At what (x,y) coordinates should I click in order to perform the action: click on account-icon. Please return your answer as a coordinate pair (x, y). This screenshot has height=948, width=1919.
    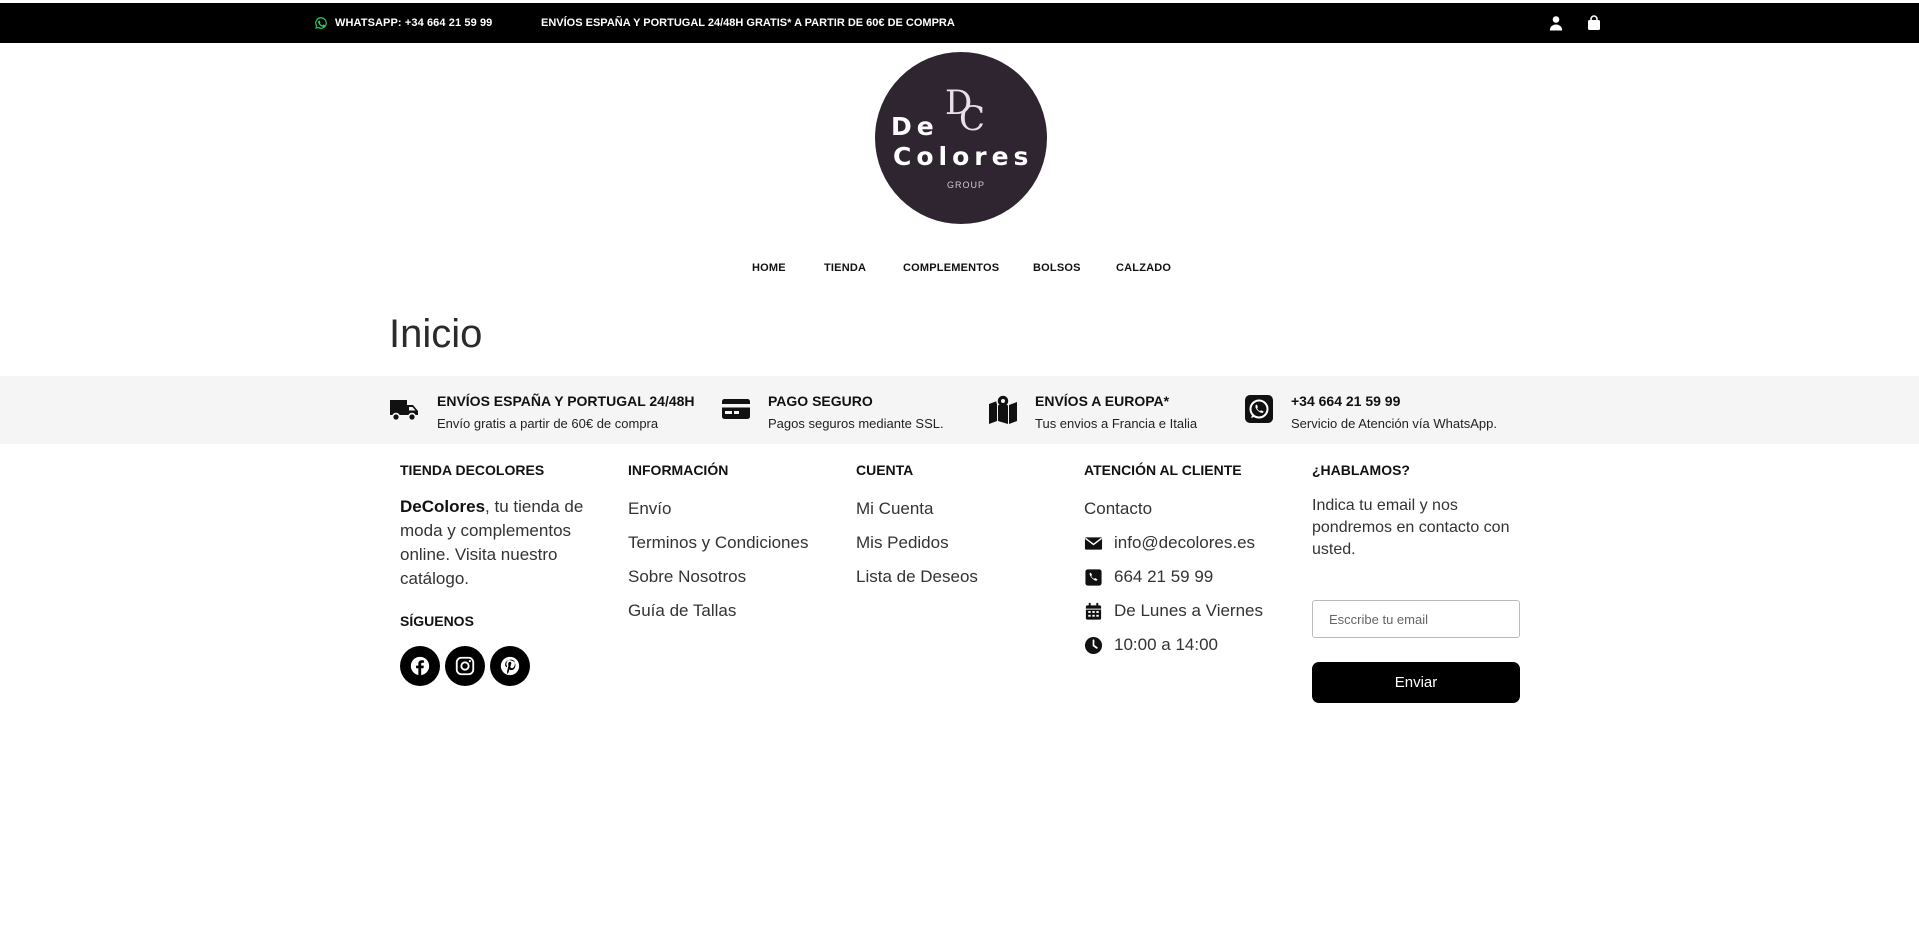
    Looking at the image, I should click on (1556, 23).